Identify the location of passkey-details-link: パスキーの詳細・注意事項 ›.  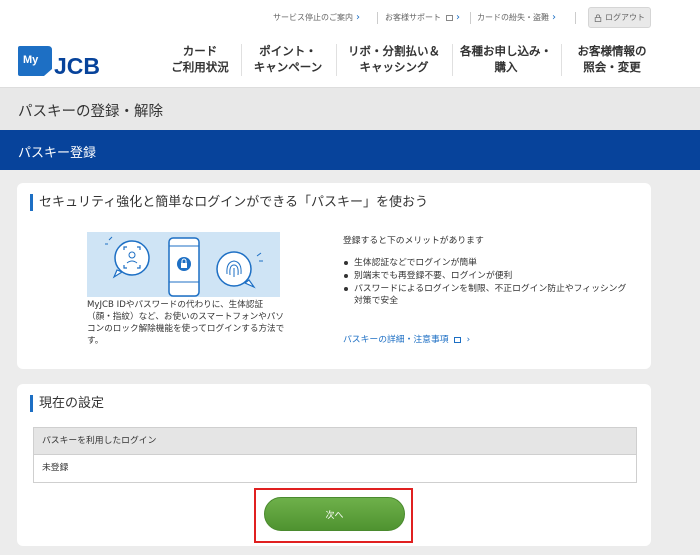
(406, 338).